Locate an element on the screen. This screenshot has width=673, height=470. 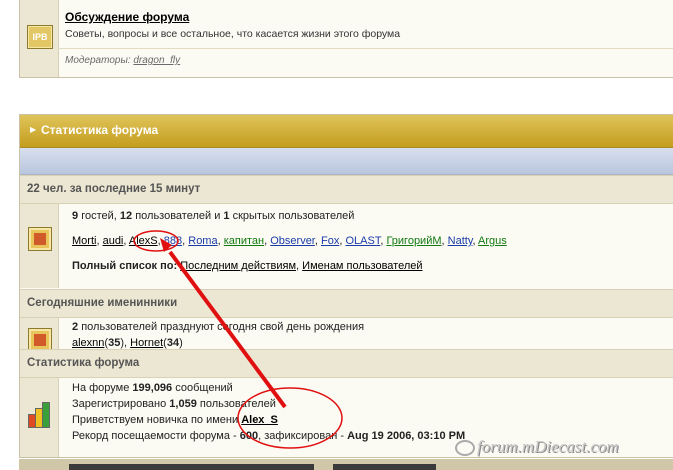
forum-icon-cell: IPB is located at coordinates (39, 38).